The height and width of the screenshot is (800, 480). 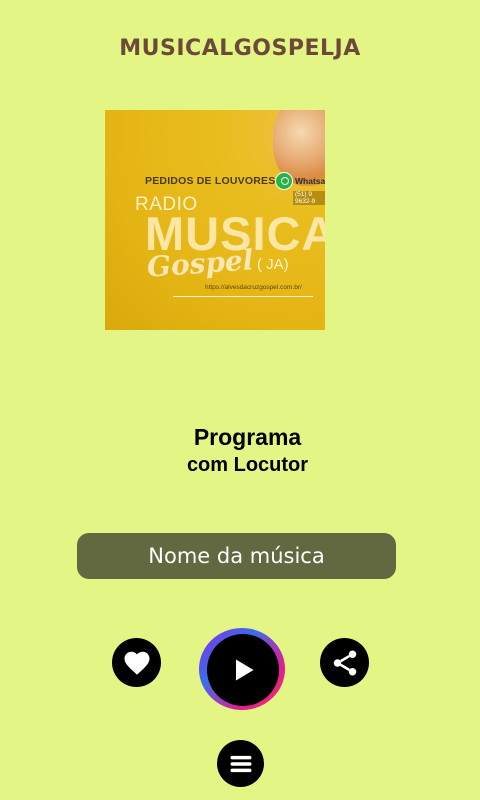 I want to click on play-button-wrapper, so click(x=242, y=669).